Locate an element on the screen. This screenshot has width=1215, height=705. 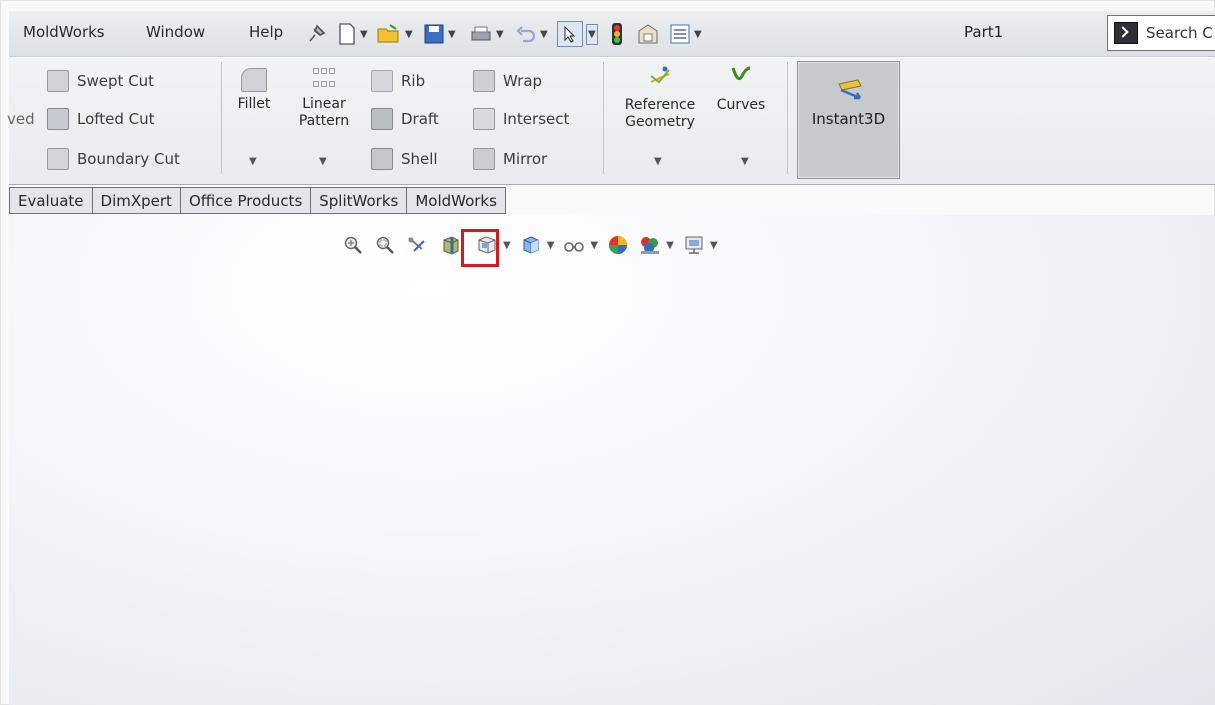
instant3d-toggle-button: Instant3D is located at coordinates (848, 120).